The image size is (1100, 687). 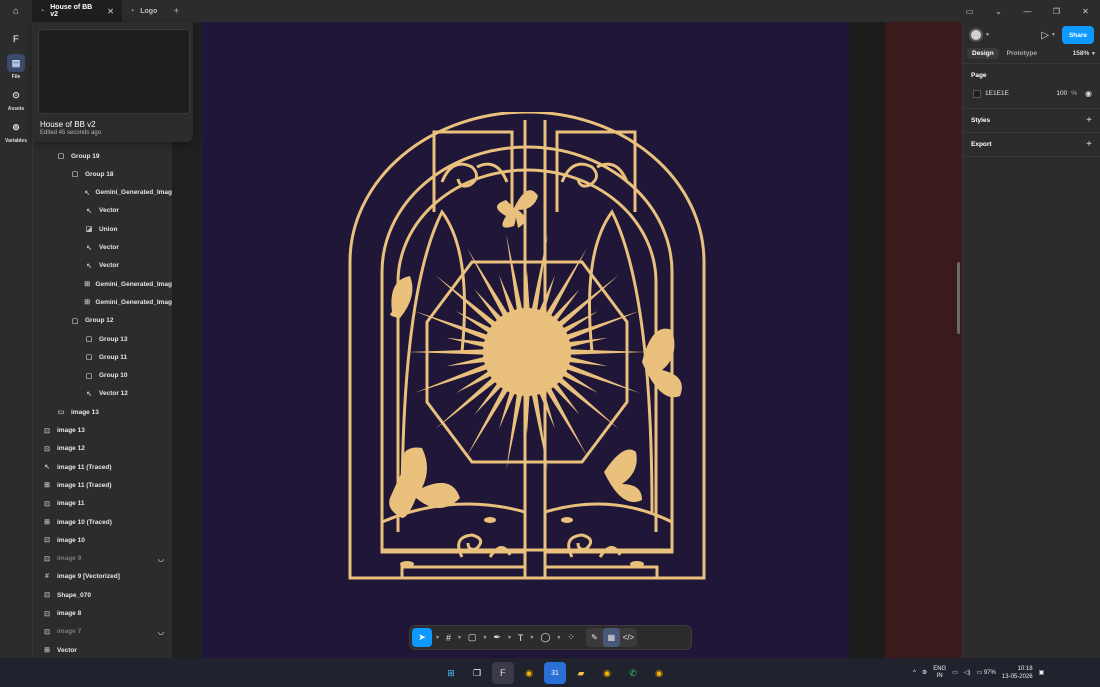 I want to click on avatar, so click(x=976, y=35).